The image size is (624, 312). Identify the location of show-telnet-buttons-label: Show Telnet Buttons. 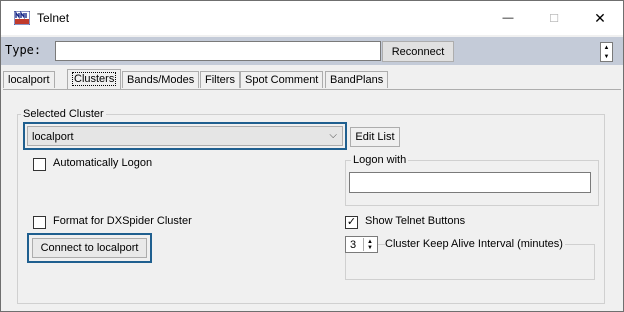
(415, 221).